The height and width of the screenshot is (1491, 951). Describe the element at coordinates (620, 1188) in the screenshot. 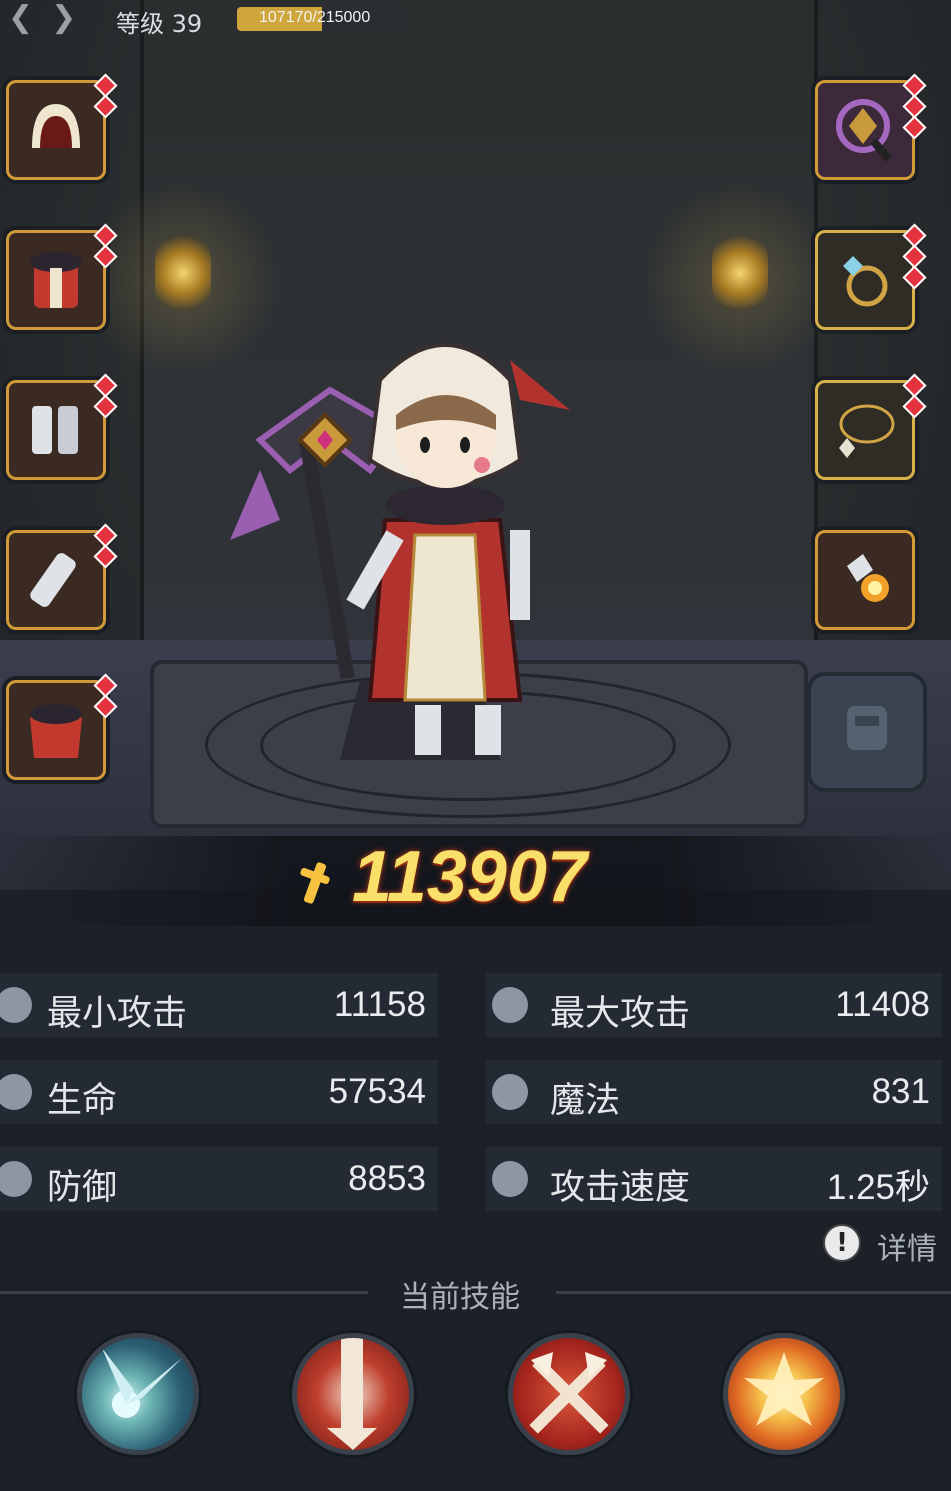

I see `stat-label: 攻击速度` at that location.